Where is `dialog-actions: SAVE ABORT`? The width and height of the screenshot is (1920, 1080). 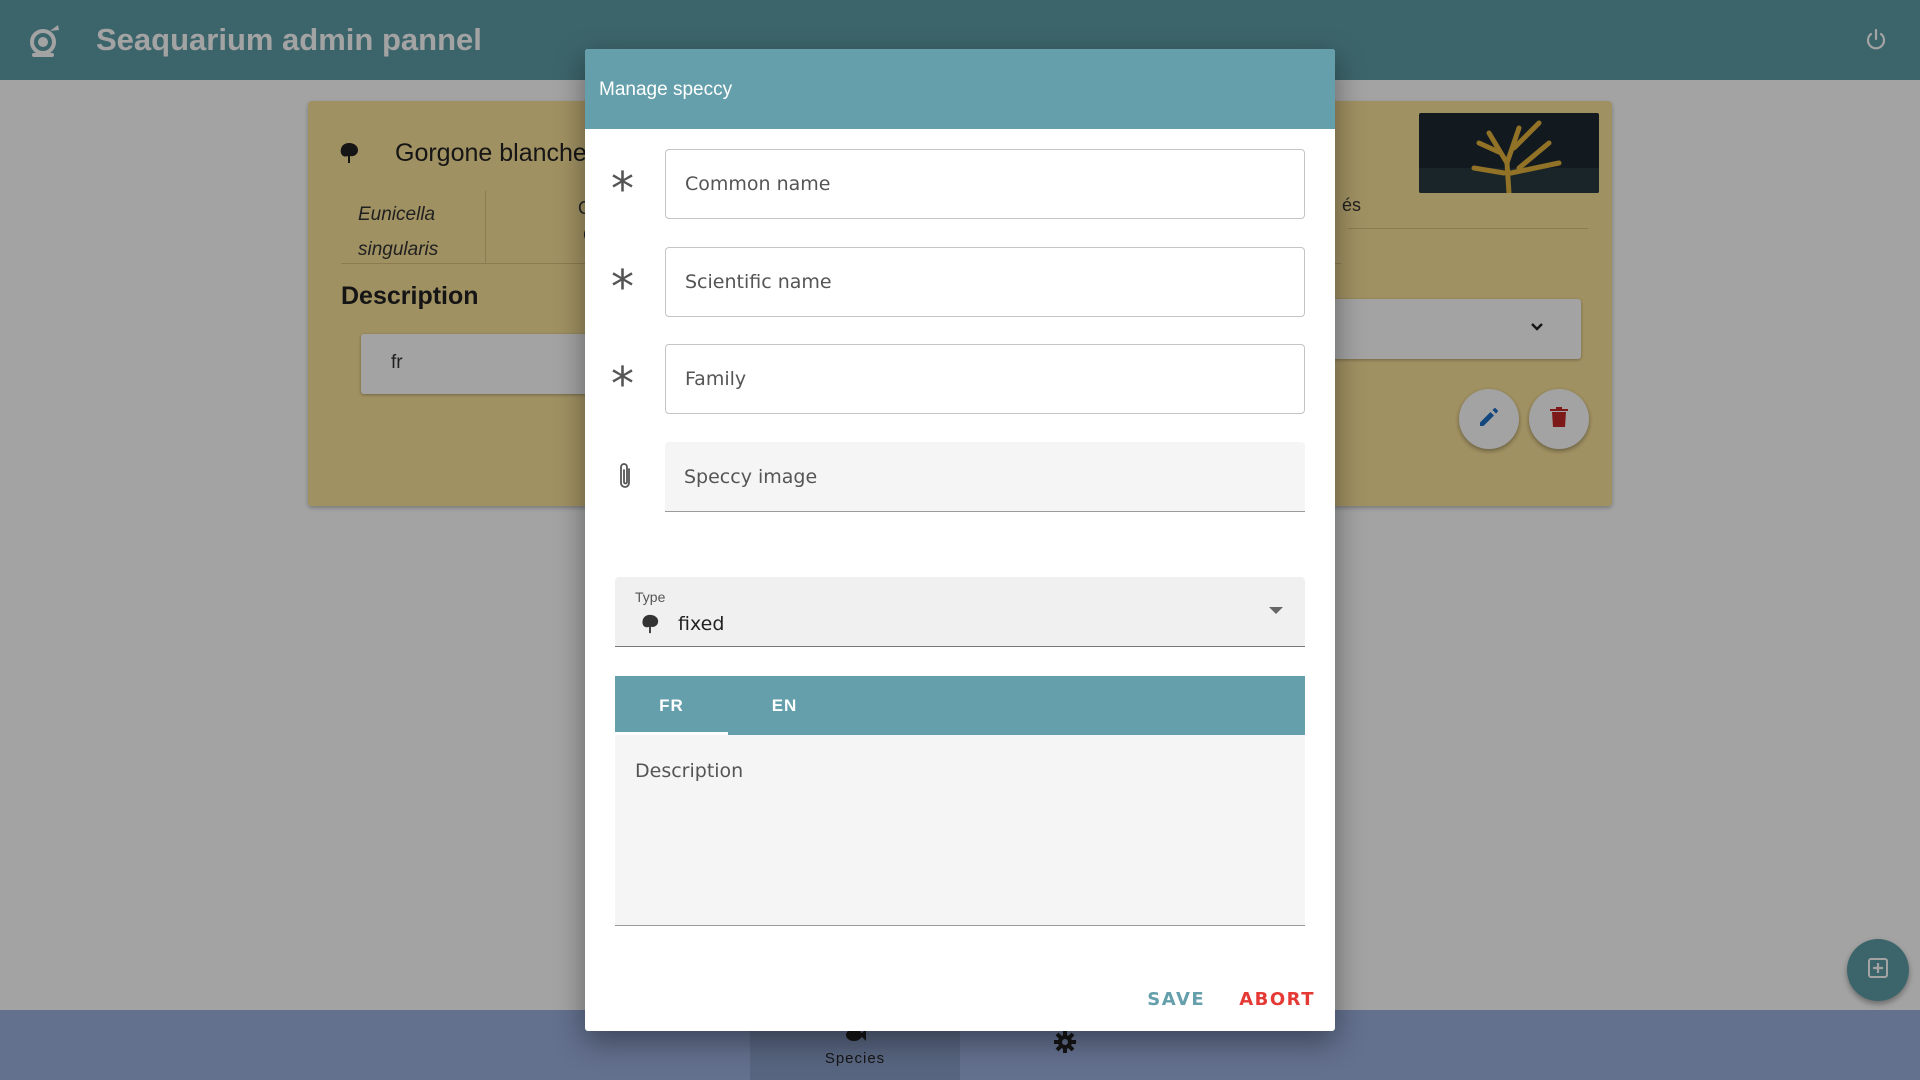
dialog-actions: SAVE ABORT is located at coordinates (1231, 999).